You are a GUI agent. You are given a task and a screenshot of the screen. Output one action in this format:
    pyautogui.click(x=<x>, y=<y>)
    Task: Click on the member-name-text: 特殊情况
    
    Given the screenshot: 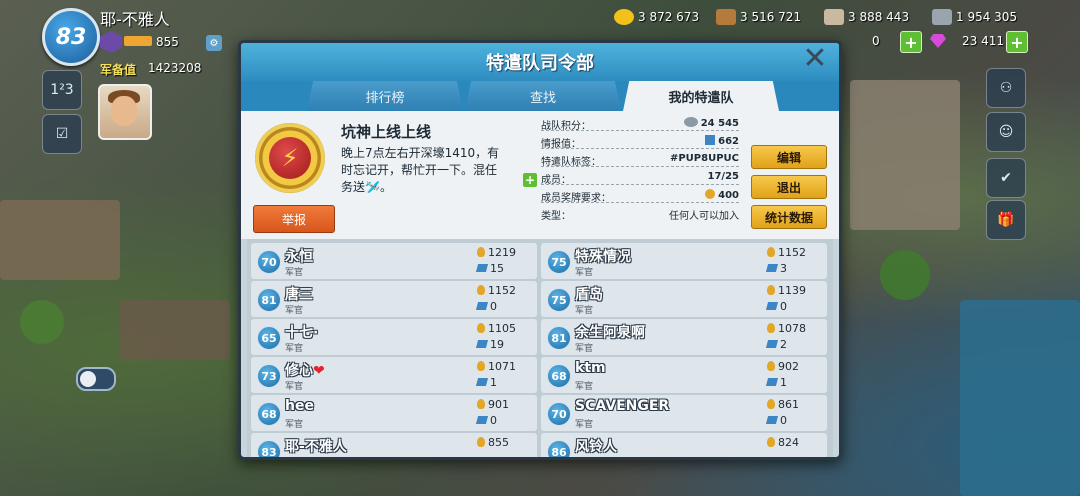 What is the action you would take?
    pyautogui.click(x=603, y=257)
    